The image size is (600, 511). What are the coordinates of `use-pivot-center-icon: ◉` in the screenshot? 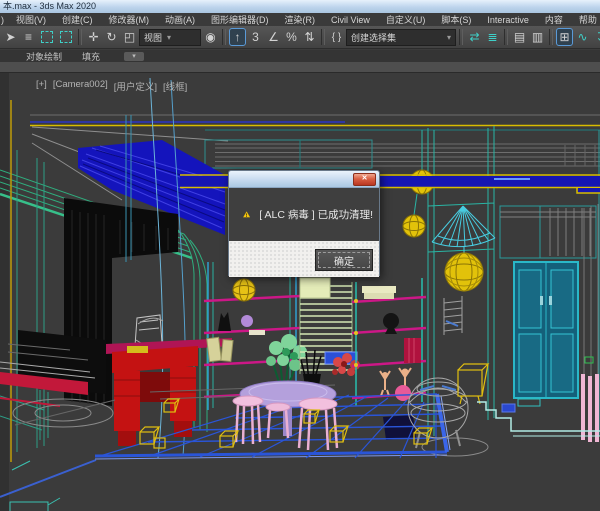 It's located at (210, 37).